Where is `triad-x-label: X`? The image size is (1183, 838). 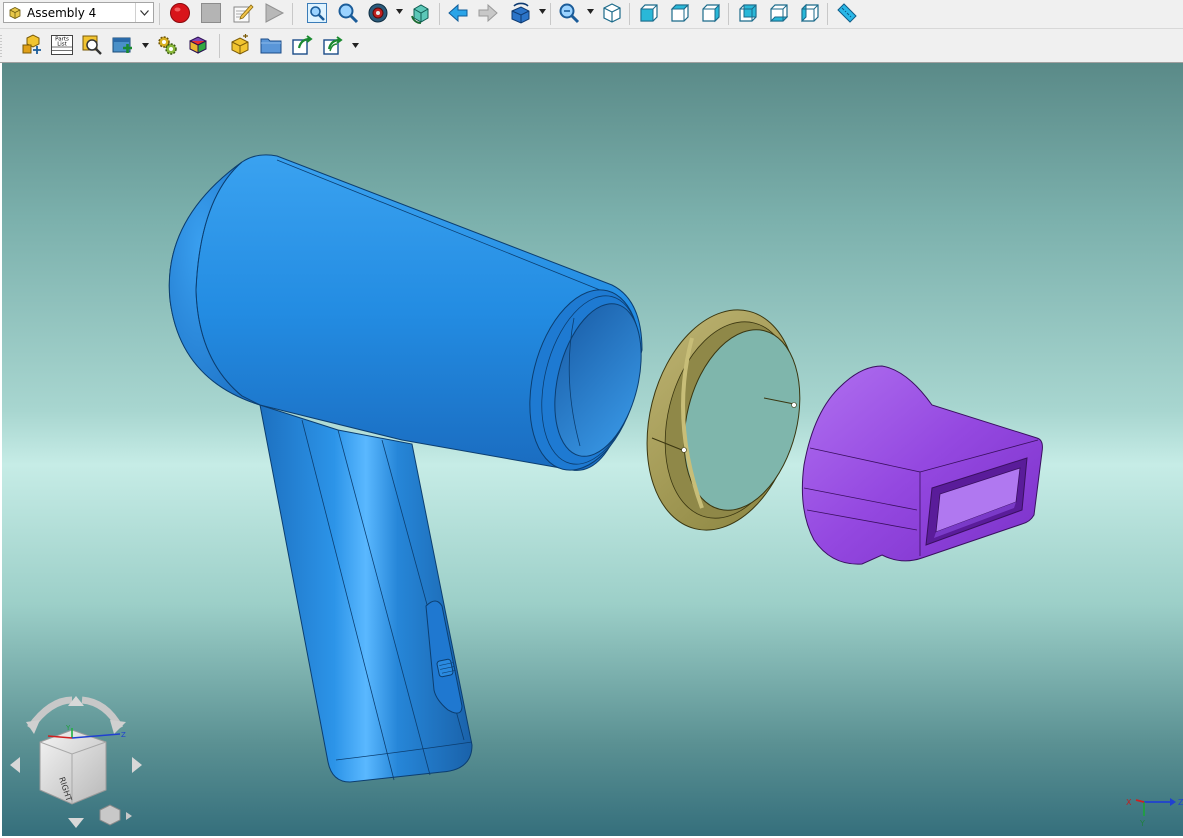 triad-x-label: X is located at coordinates (1129, 802).